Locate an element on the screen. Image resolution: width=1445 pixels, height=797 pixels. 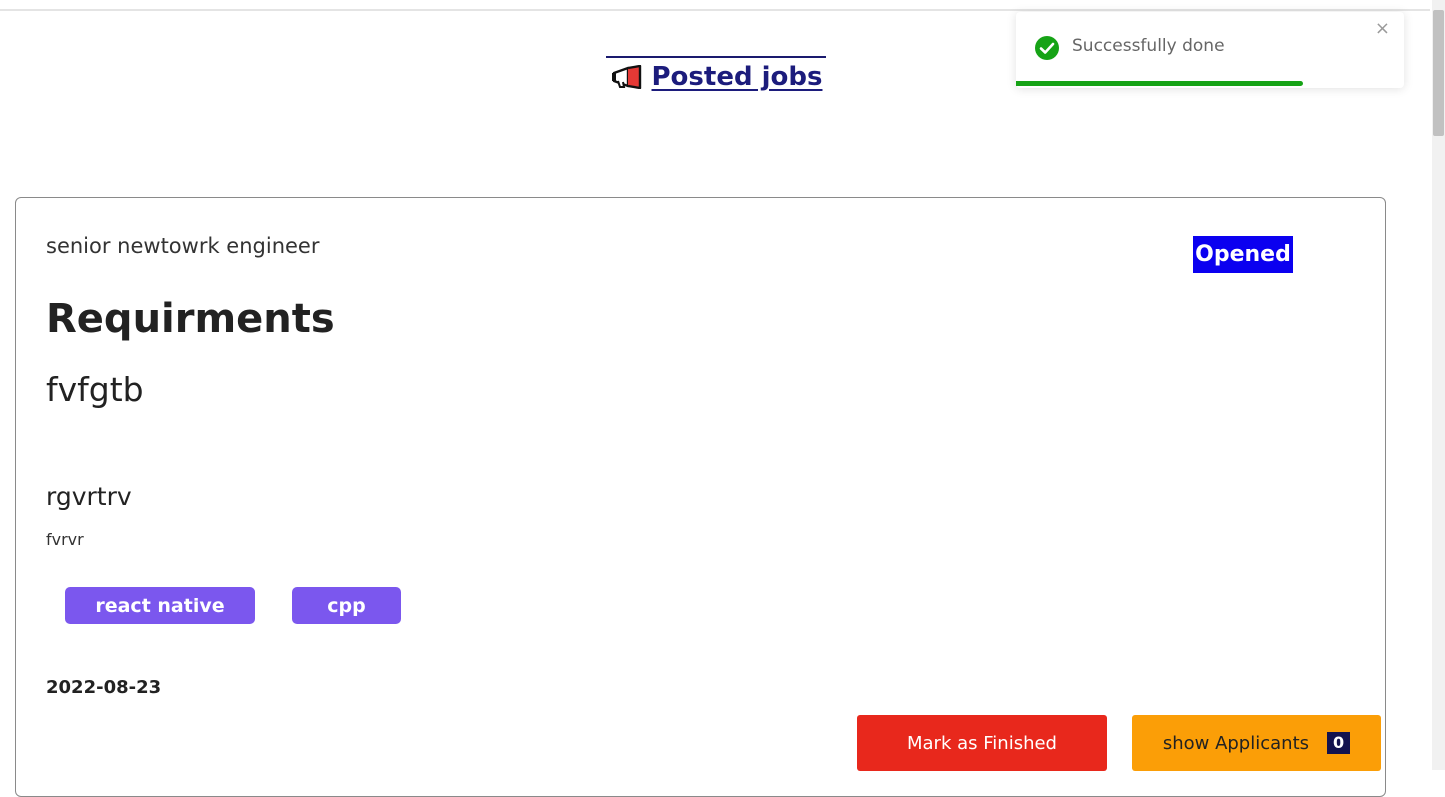
page-title: Posted jobs is located at coordinates (716, 76).